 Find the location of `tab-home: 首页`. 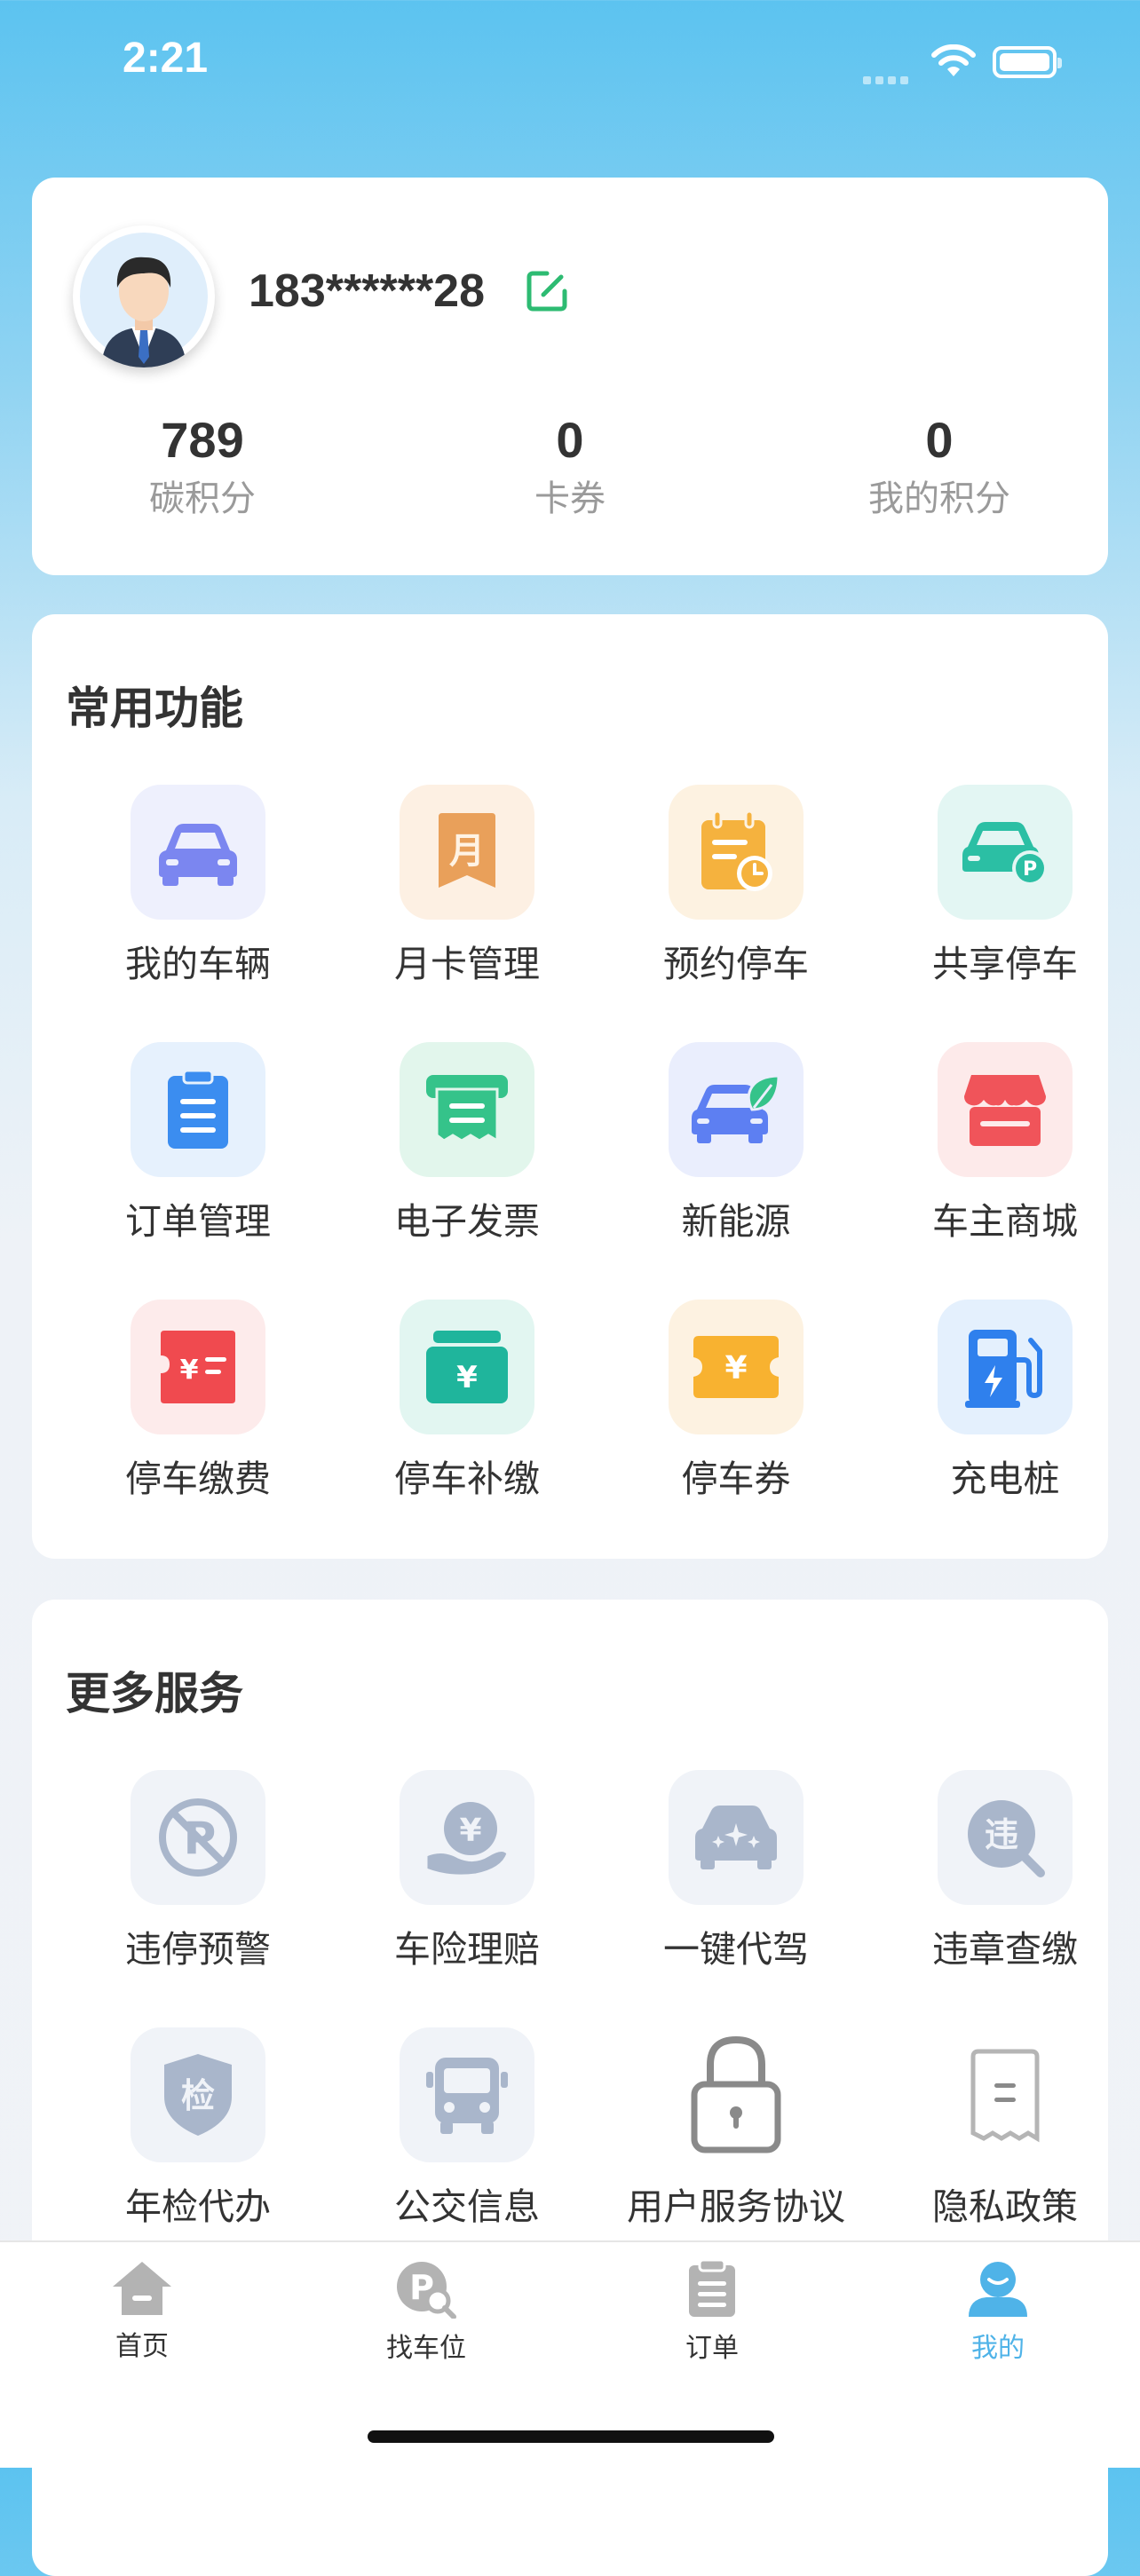

tab-home: 首页 is located at coordinates (142, 2311).